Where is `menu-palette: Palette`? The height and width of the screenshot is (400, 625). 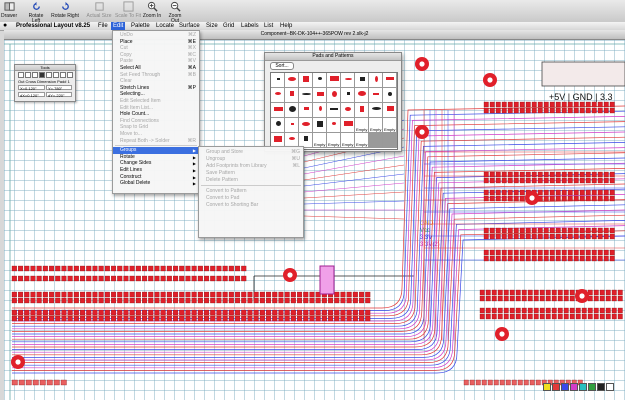
menu-palette: Palette is located at coordinates (140, 26).